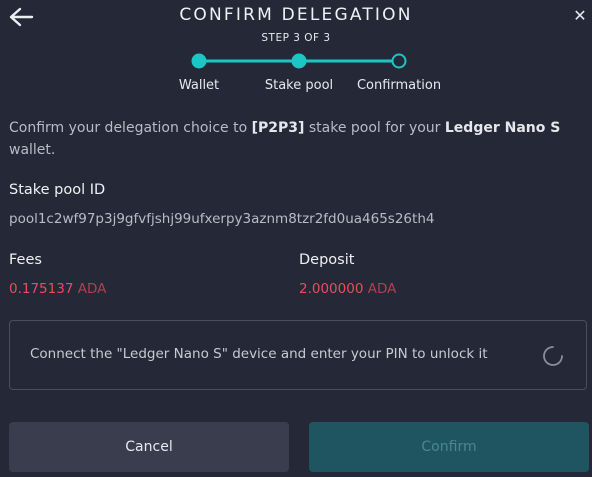 The height and width of the screenshot is (477, 592). Describe the element at coordinates (399, 85) in the screenshot. I see `step-label-confirmation: Confirmation` at that location.